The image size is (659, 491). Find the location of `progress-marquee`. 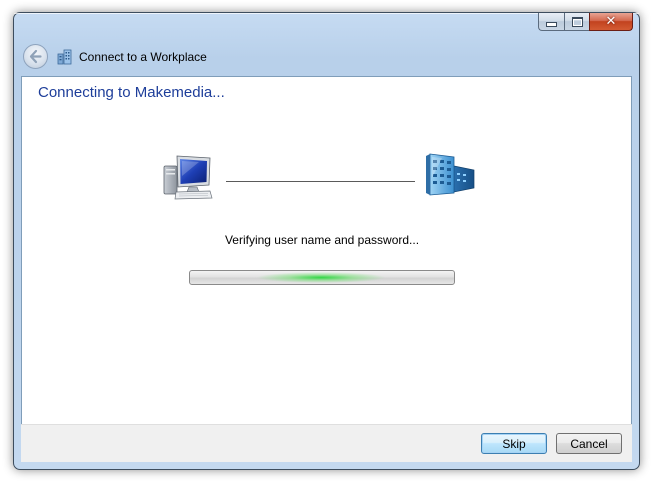

progress-marquee is located at coordinates (321, 277).